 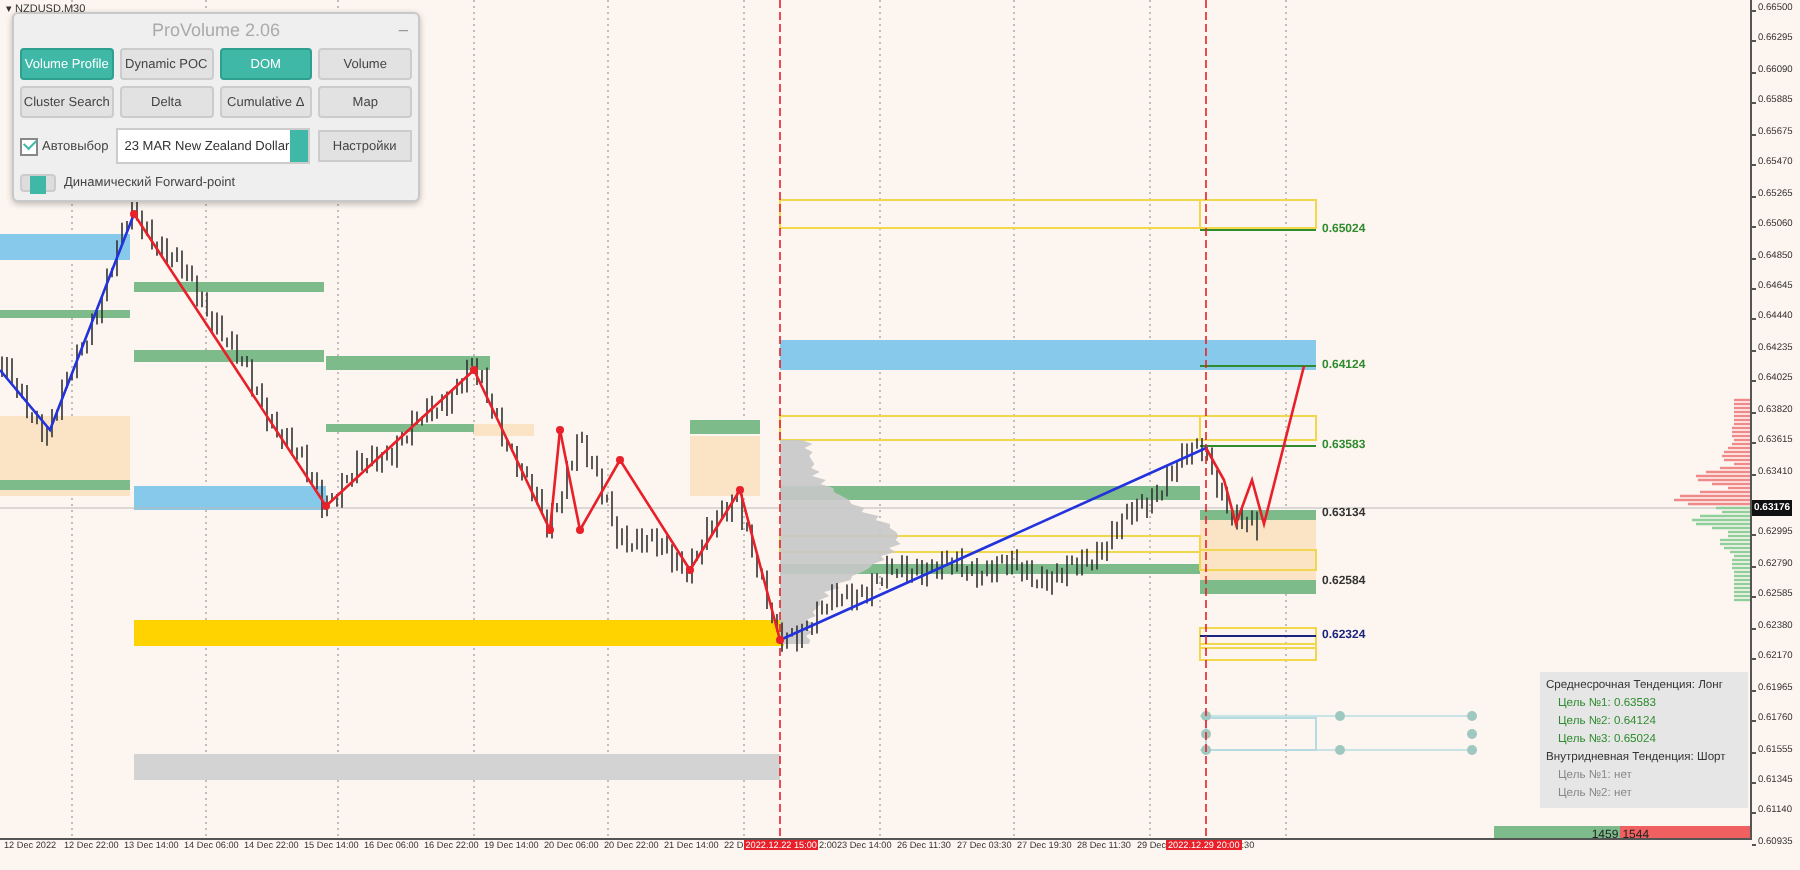 I want to click on toggle-switch, so click(x=38, y=183).